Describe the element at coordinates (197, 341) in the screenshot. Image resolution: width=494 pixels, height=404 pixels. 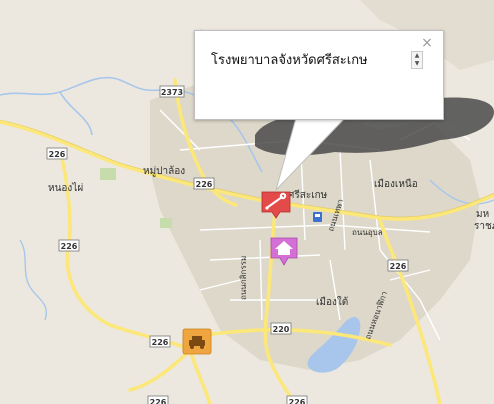
I see `car-marker` at that location.